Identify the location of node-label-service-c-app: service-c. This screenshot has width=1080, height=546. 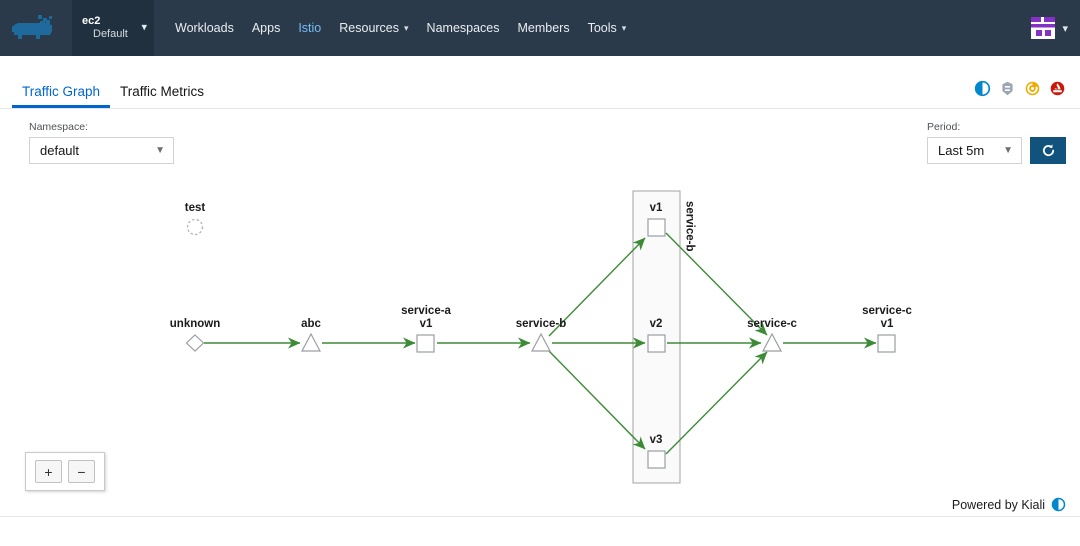
(887, 311).